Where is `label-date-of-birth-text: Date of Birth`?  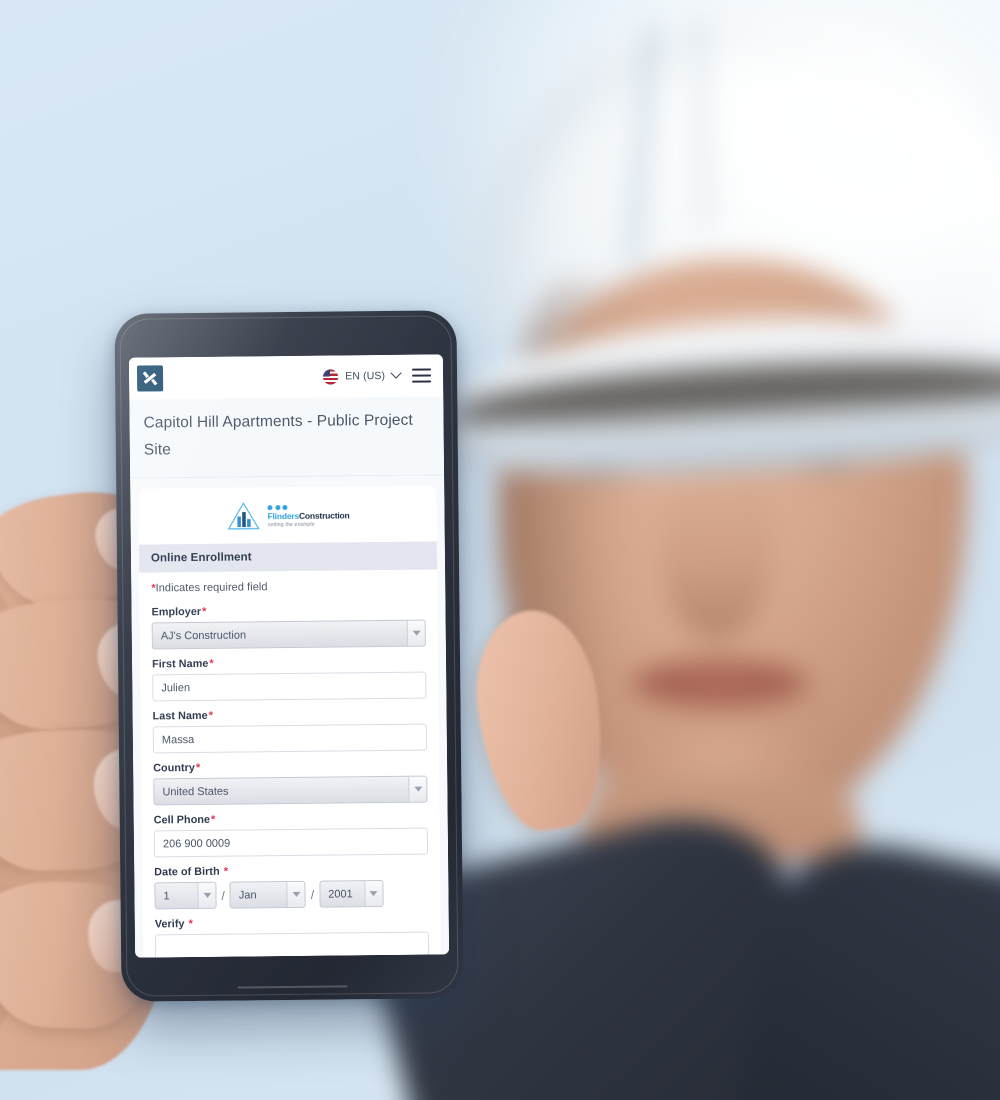
label-date-of-birth-text: Date of Birth is located at coordinates (187, 872).